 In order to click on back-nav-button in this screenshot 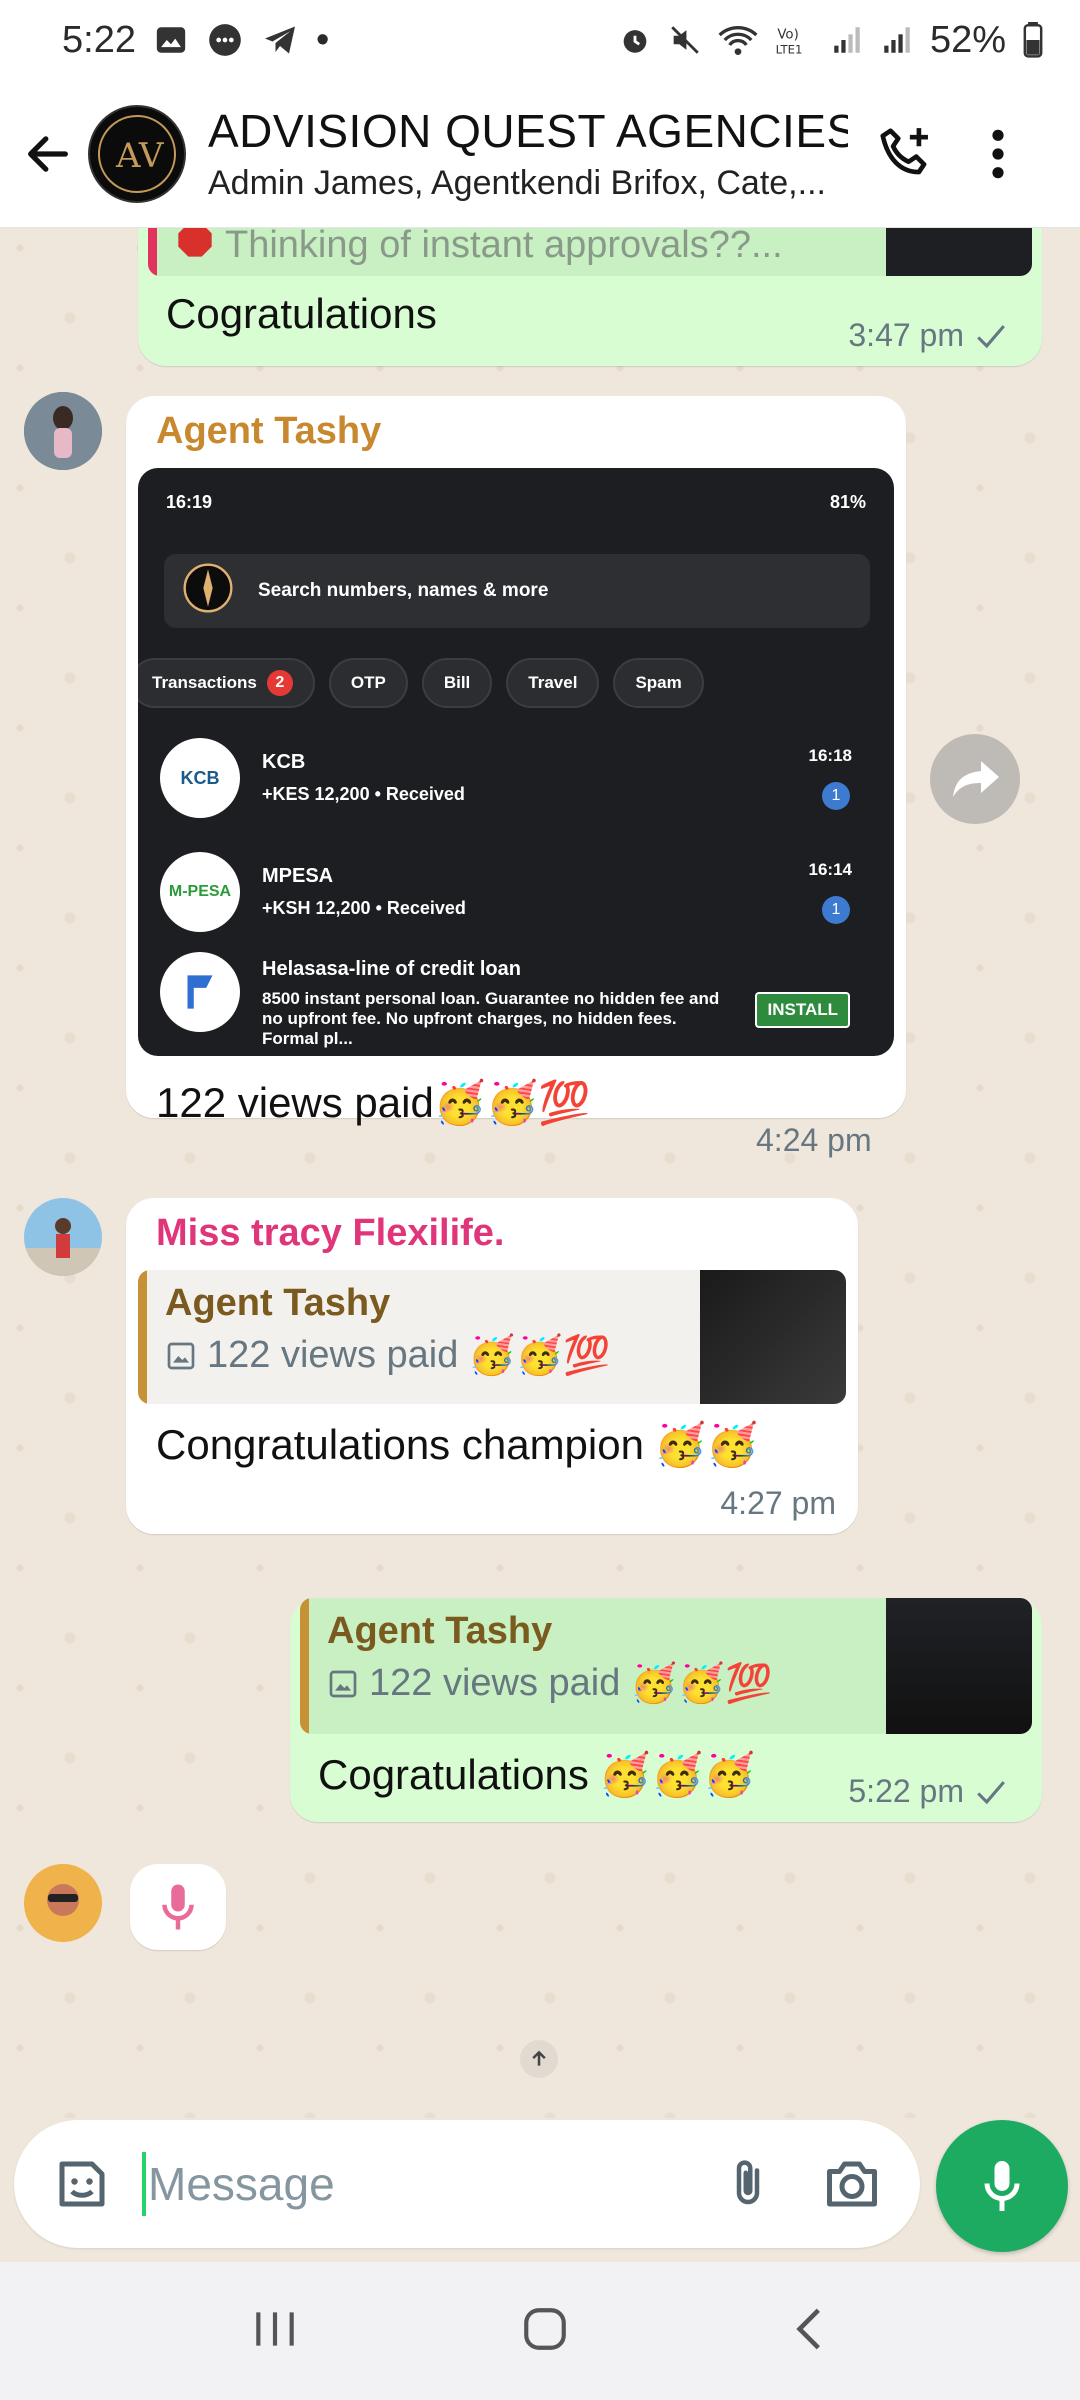, I will do `click(810, 2331)`.